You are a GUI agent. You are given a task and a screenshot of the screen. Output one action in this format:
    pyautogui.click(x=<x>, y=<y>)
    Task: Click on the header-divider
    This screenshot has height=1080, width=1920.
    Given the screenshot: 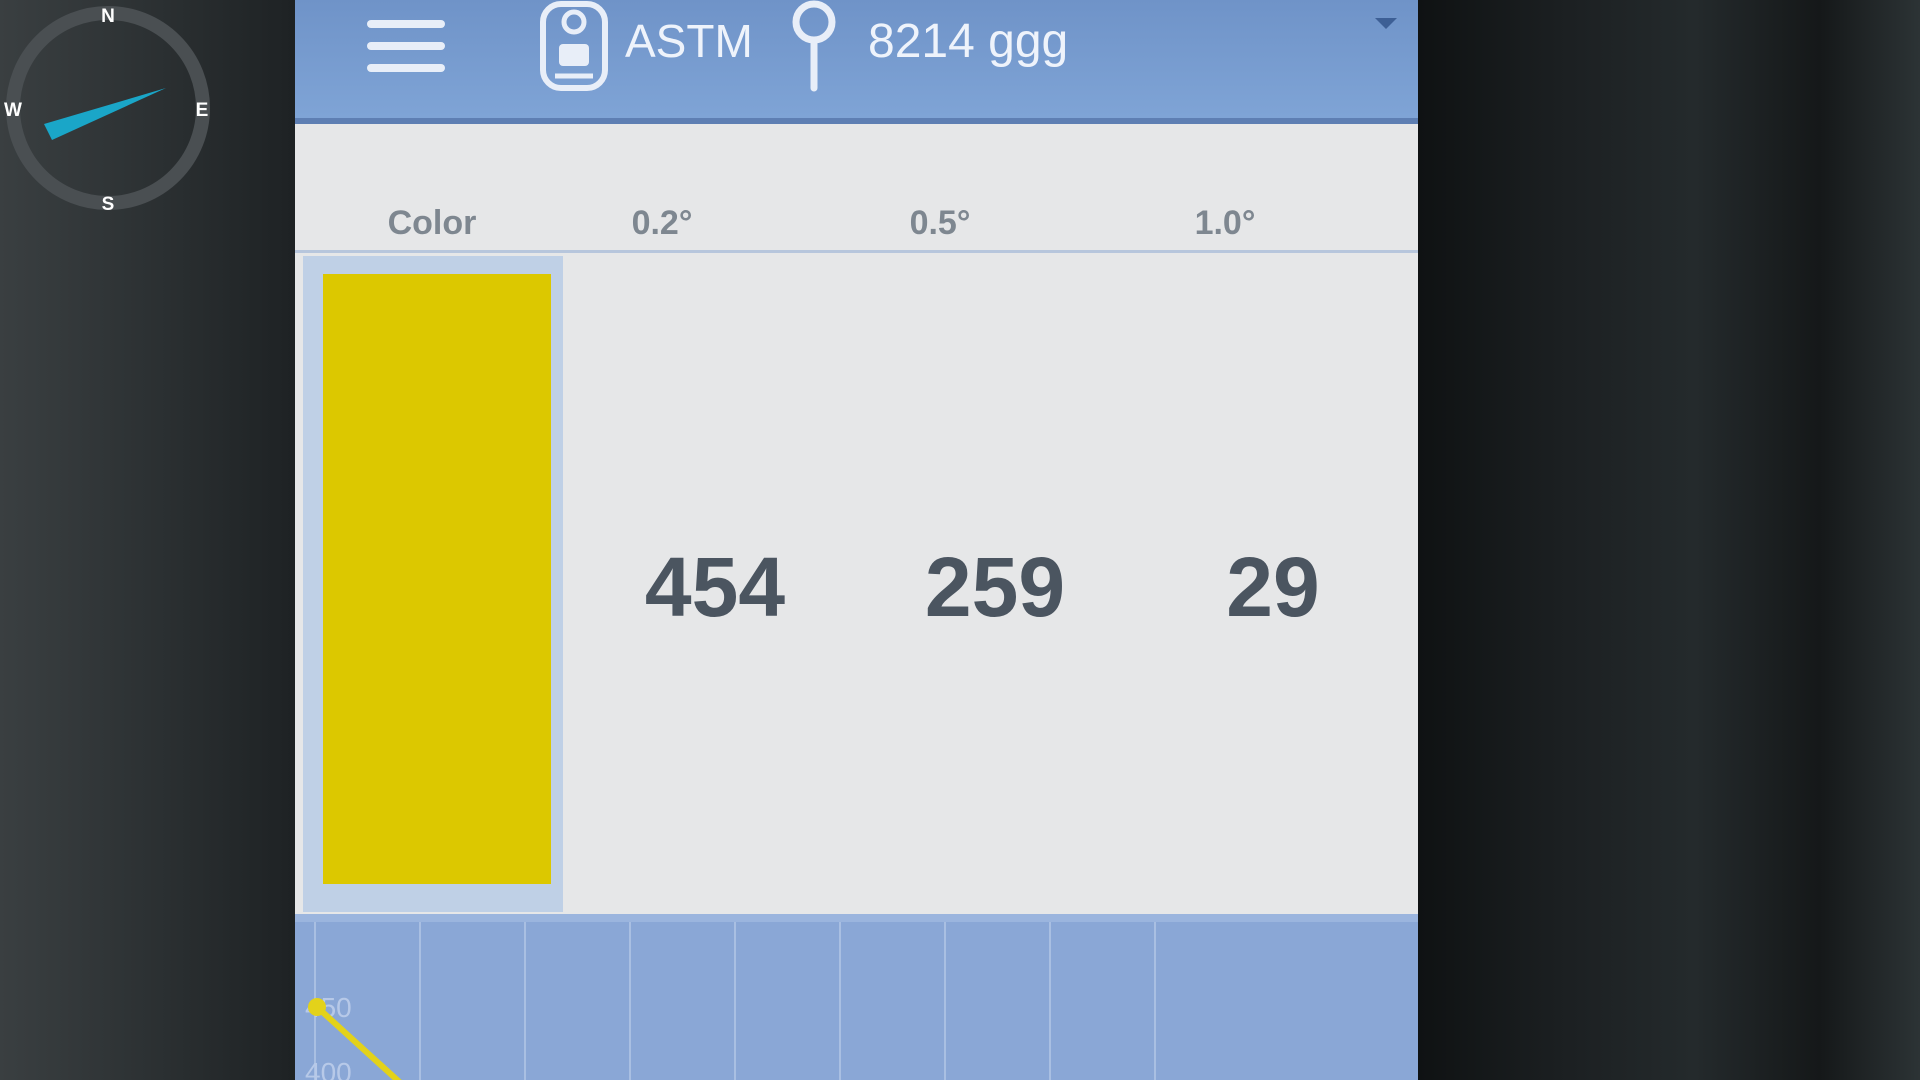 What is the action you would take?
    pyautogui.click(x=856, y=251)
    